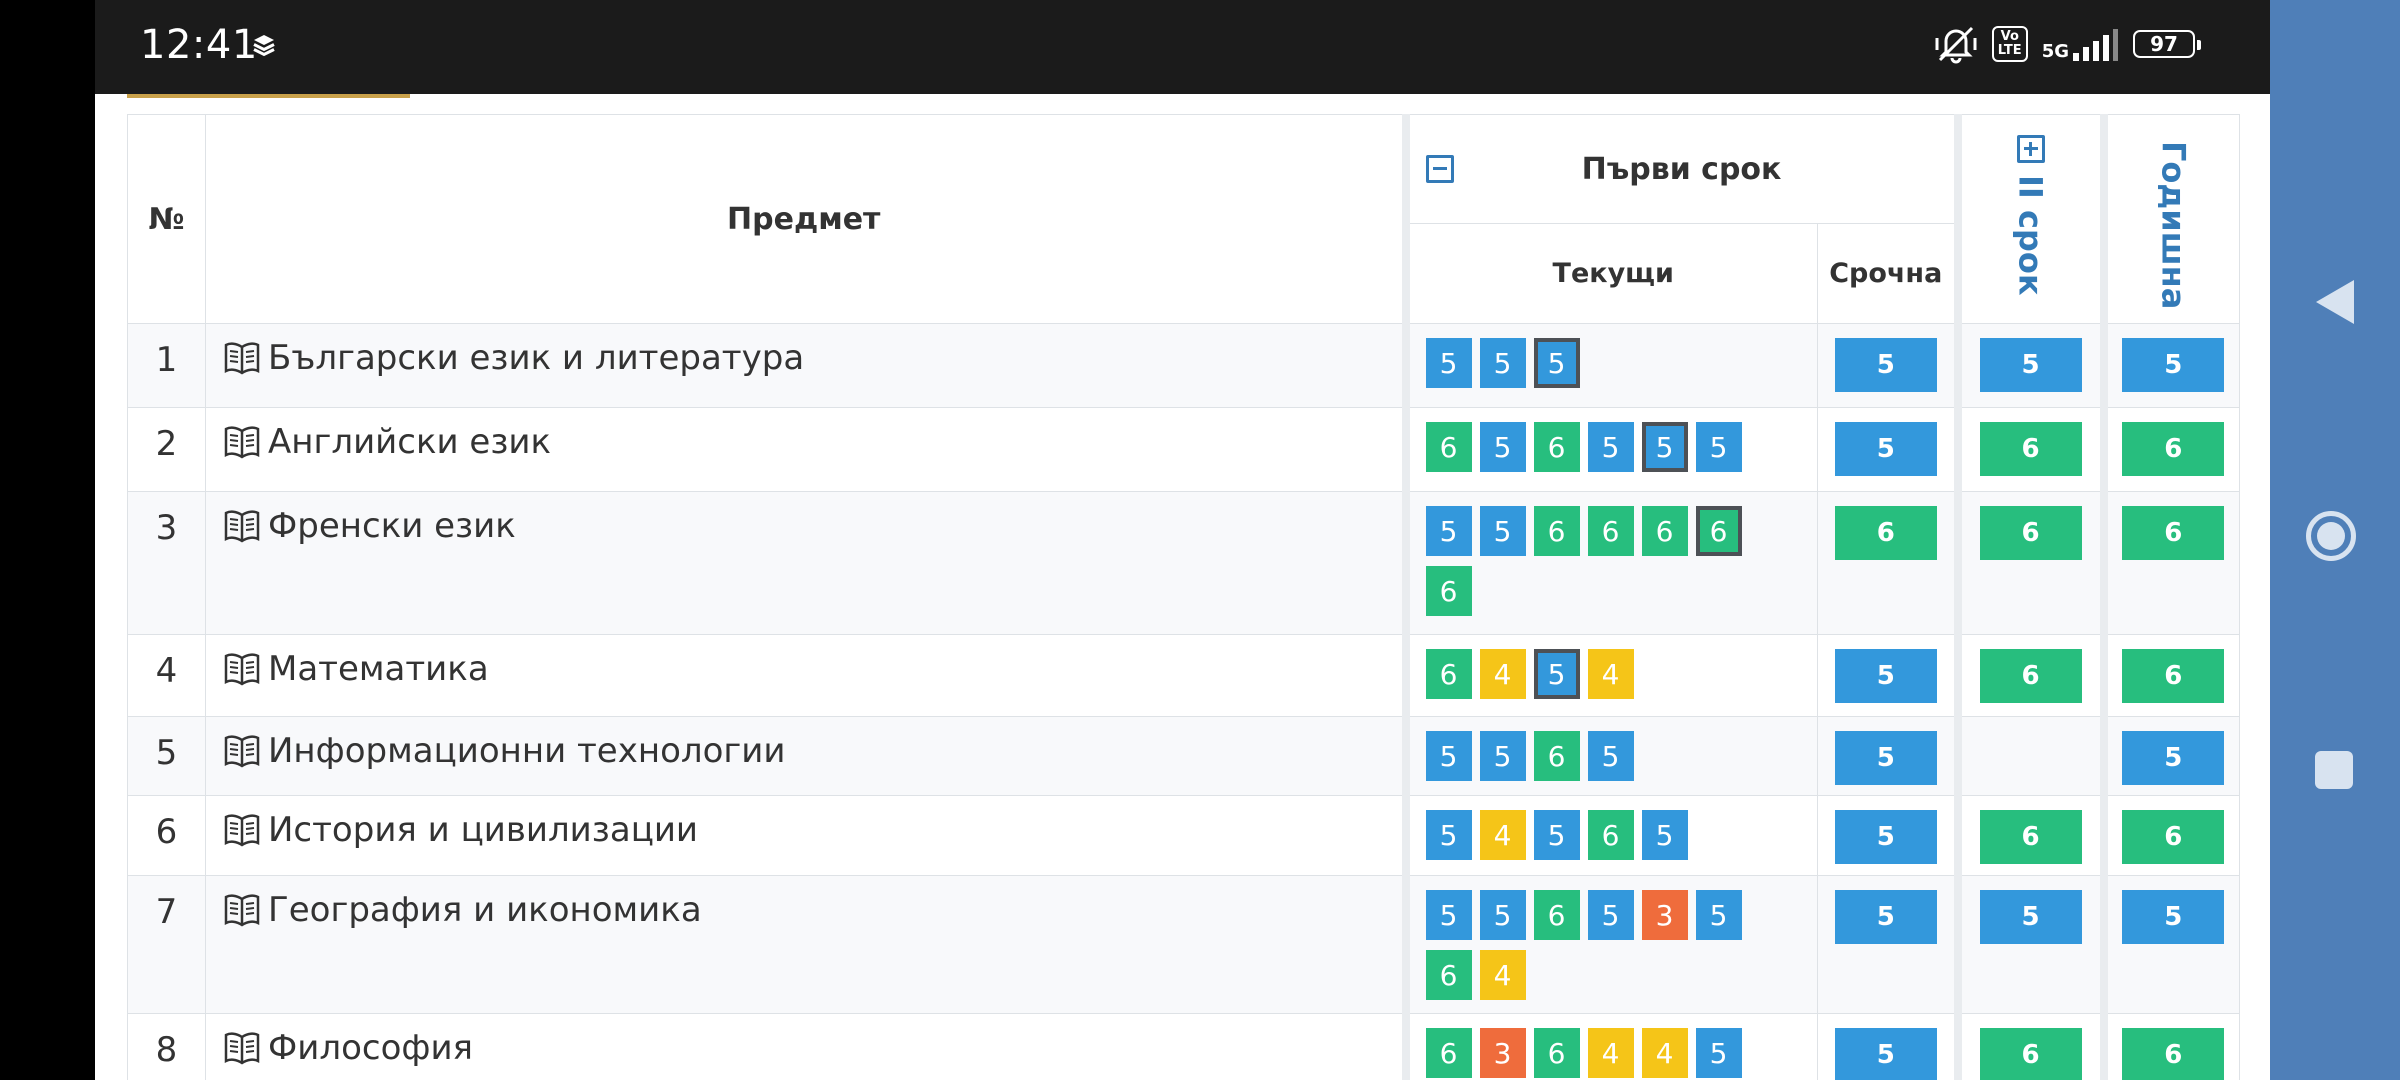 Image resolution: width=2400 pixels, height=1080 pixels. Describe the element at coordinates (166, 563) in the screenshot. I see `row-number: 3` at that location.